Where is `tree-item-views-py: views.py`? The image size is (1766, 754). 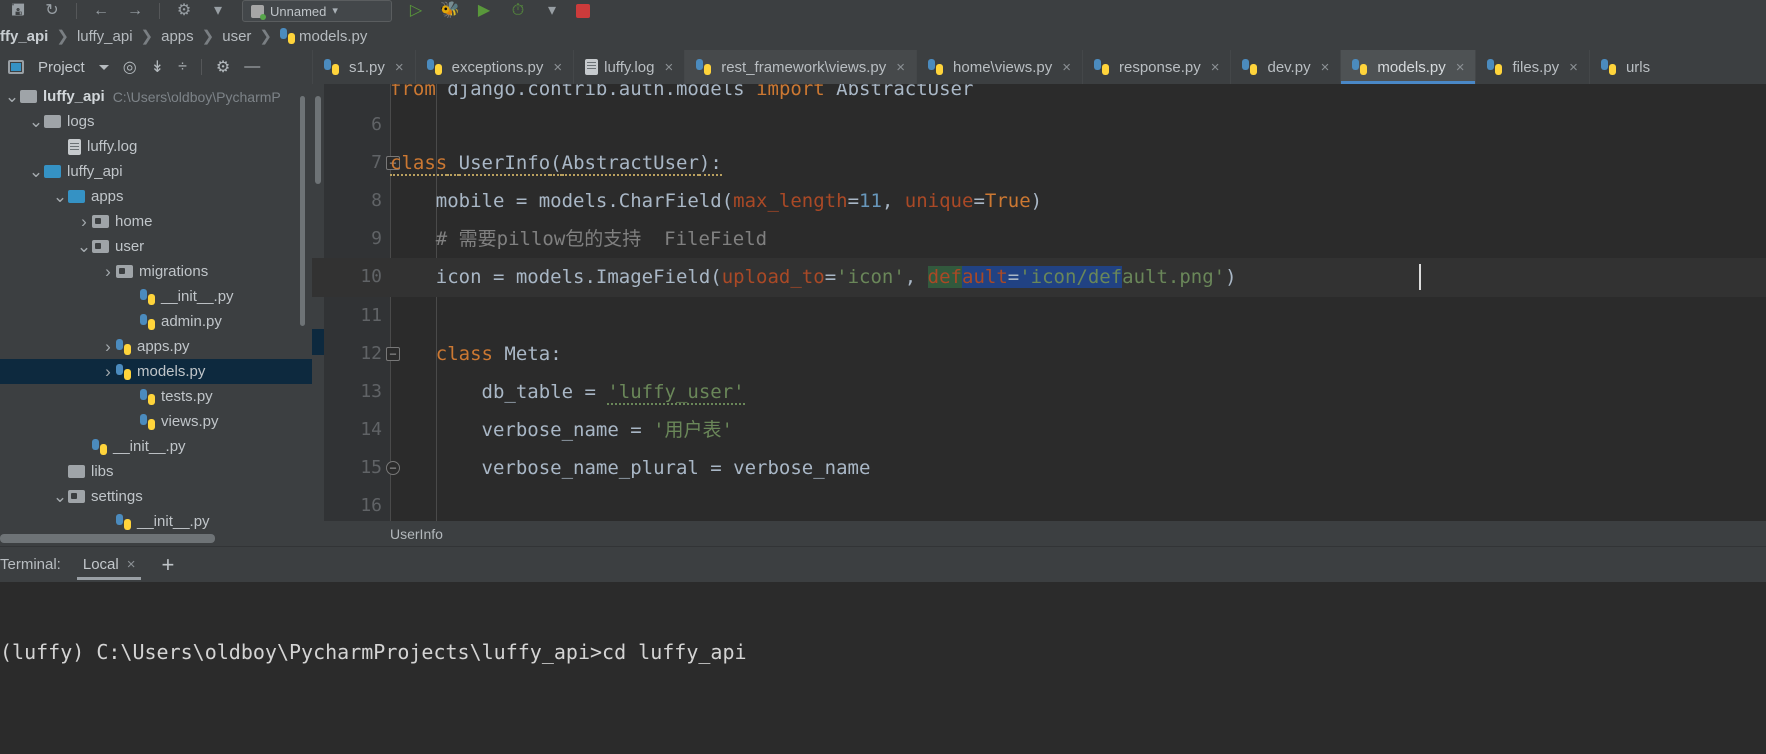
tree-item-views-py: views.py is located at coordinates (156, 421).